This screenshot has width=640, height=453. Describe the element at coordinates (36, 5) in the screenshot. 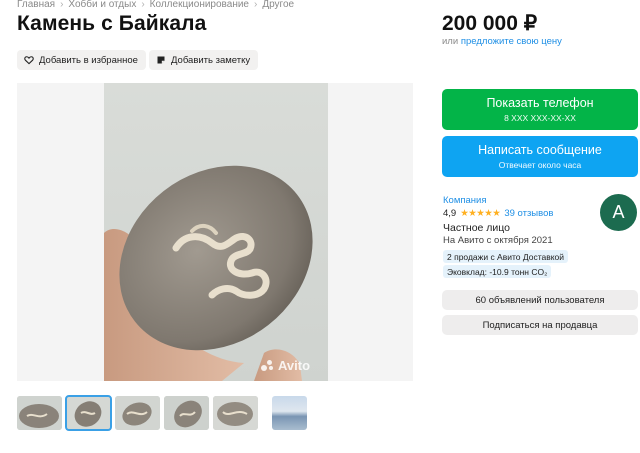

I see `breadcrumb-item-home: Главная` at that location.